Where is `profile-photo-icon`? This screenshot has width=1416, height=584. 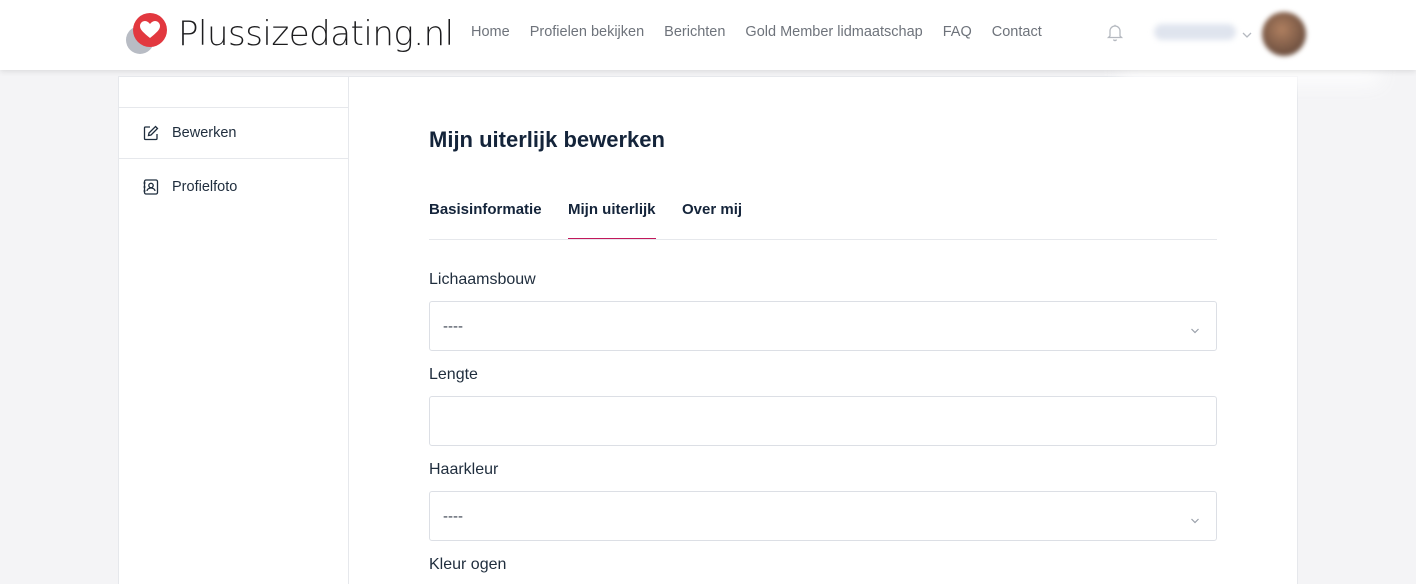
profile-photo-icon is located at coordinates (151, 187).